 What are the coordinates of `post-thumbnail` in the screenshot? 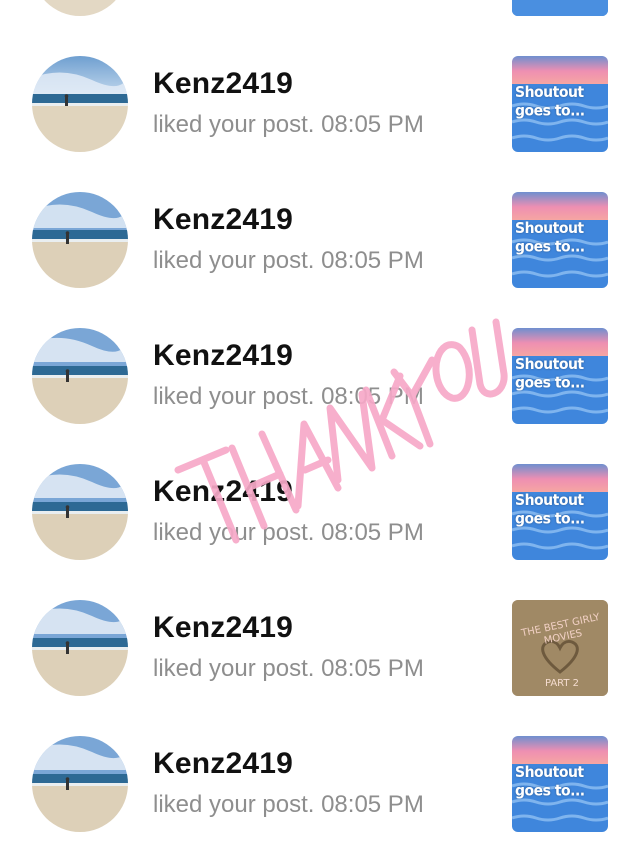 It's located at (560, 8).